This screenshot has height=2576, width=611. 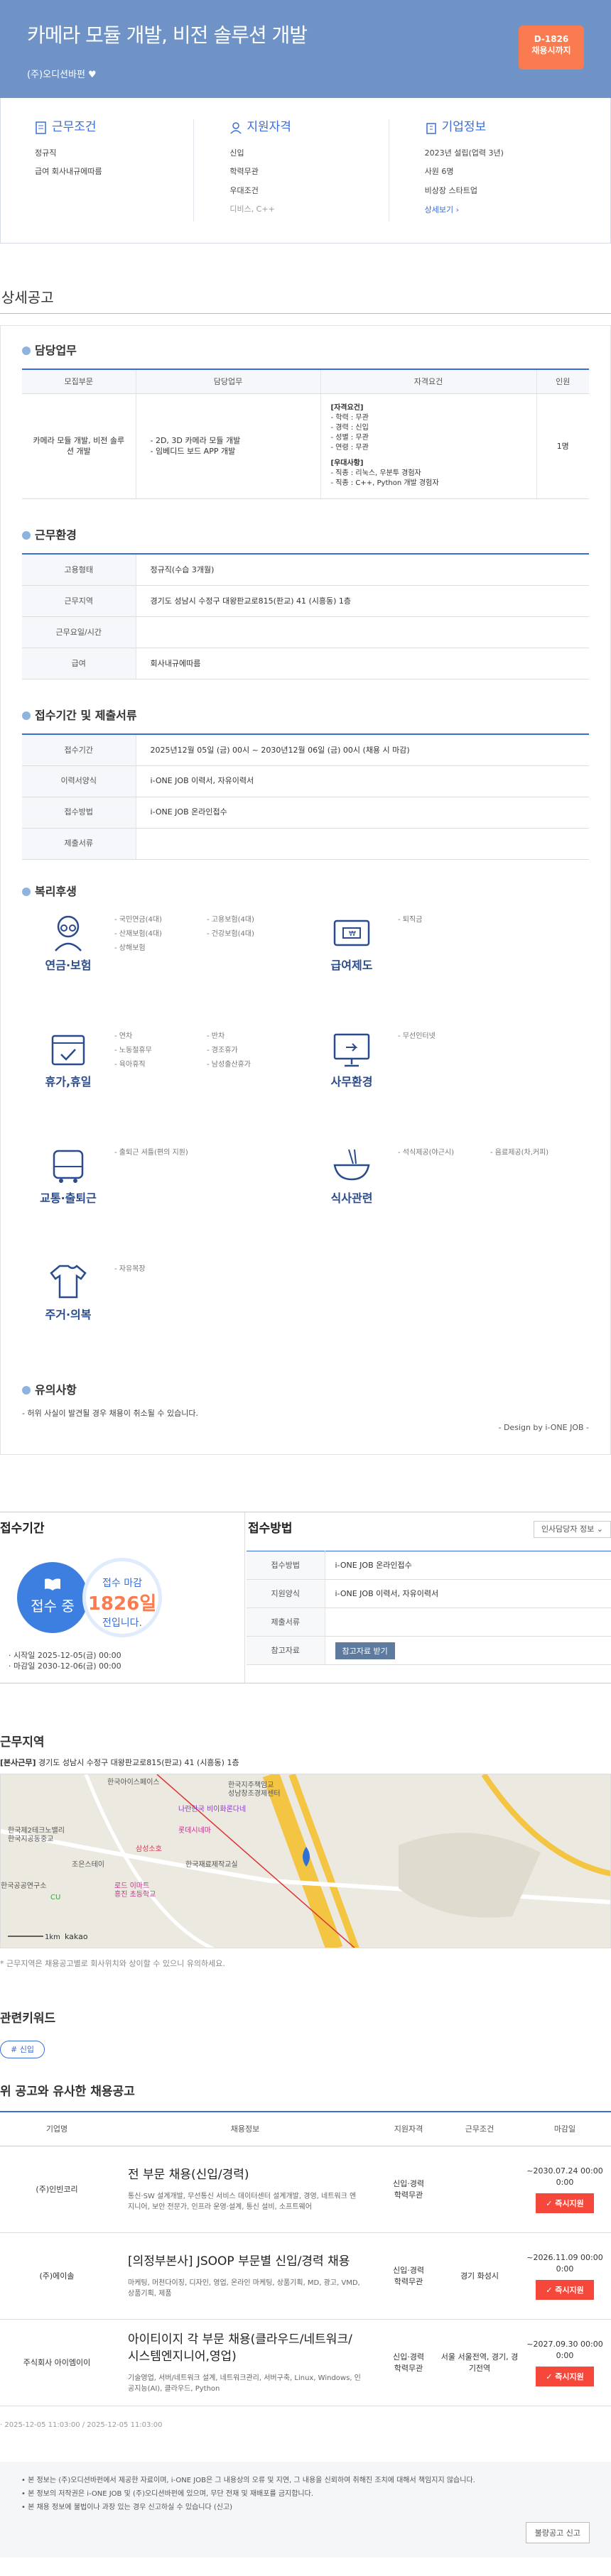 I want to click on calendar-icon, so click(x=68, y=1050).